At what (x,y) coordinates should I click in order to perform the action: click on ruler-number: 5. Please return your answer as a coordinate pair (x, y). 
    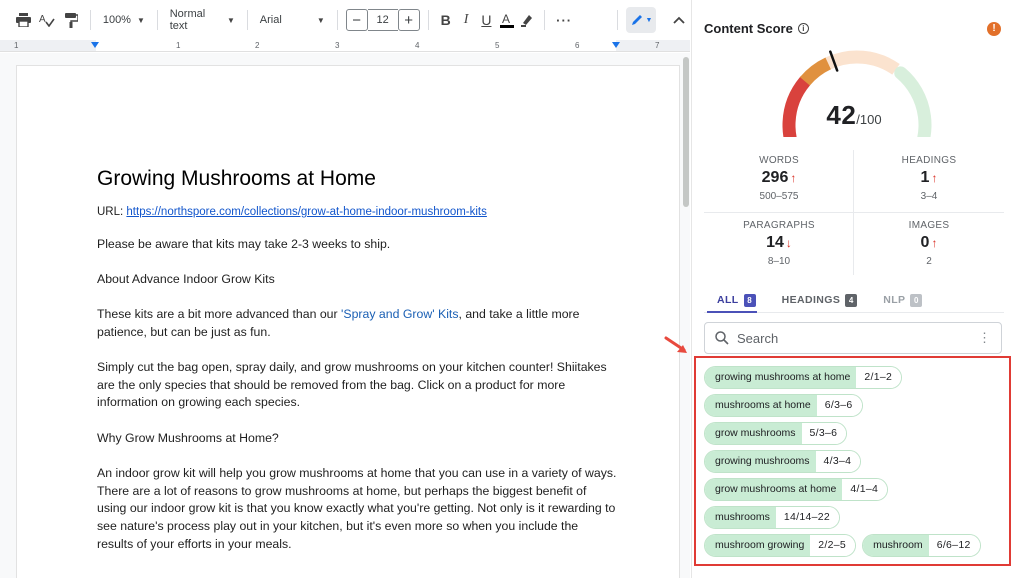
    Looking at the image, I should click on (497, 45).